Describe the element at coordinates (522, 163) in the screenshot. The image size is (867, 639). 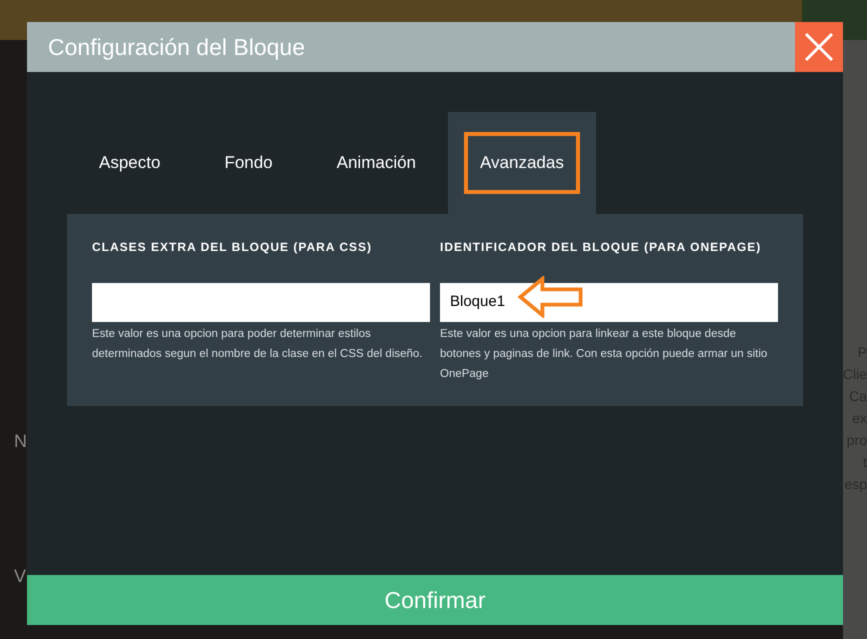
I see `tab: Avanzadas` at that location.